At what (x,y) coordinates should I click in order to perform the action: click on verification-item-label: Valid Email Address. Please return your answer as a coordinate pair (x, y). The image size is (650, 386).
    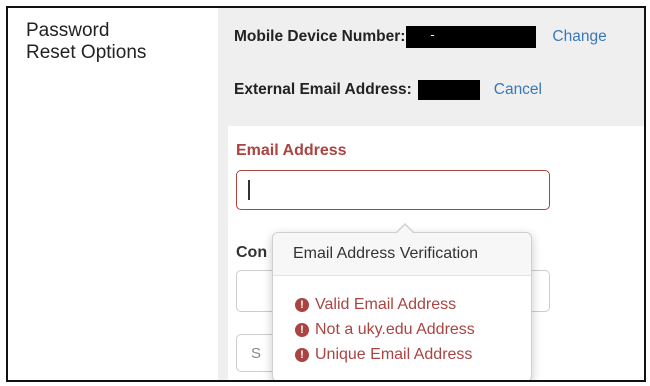
    Looking at the image, I should click on (386, 304).